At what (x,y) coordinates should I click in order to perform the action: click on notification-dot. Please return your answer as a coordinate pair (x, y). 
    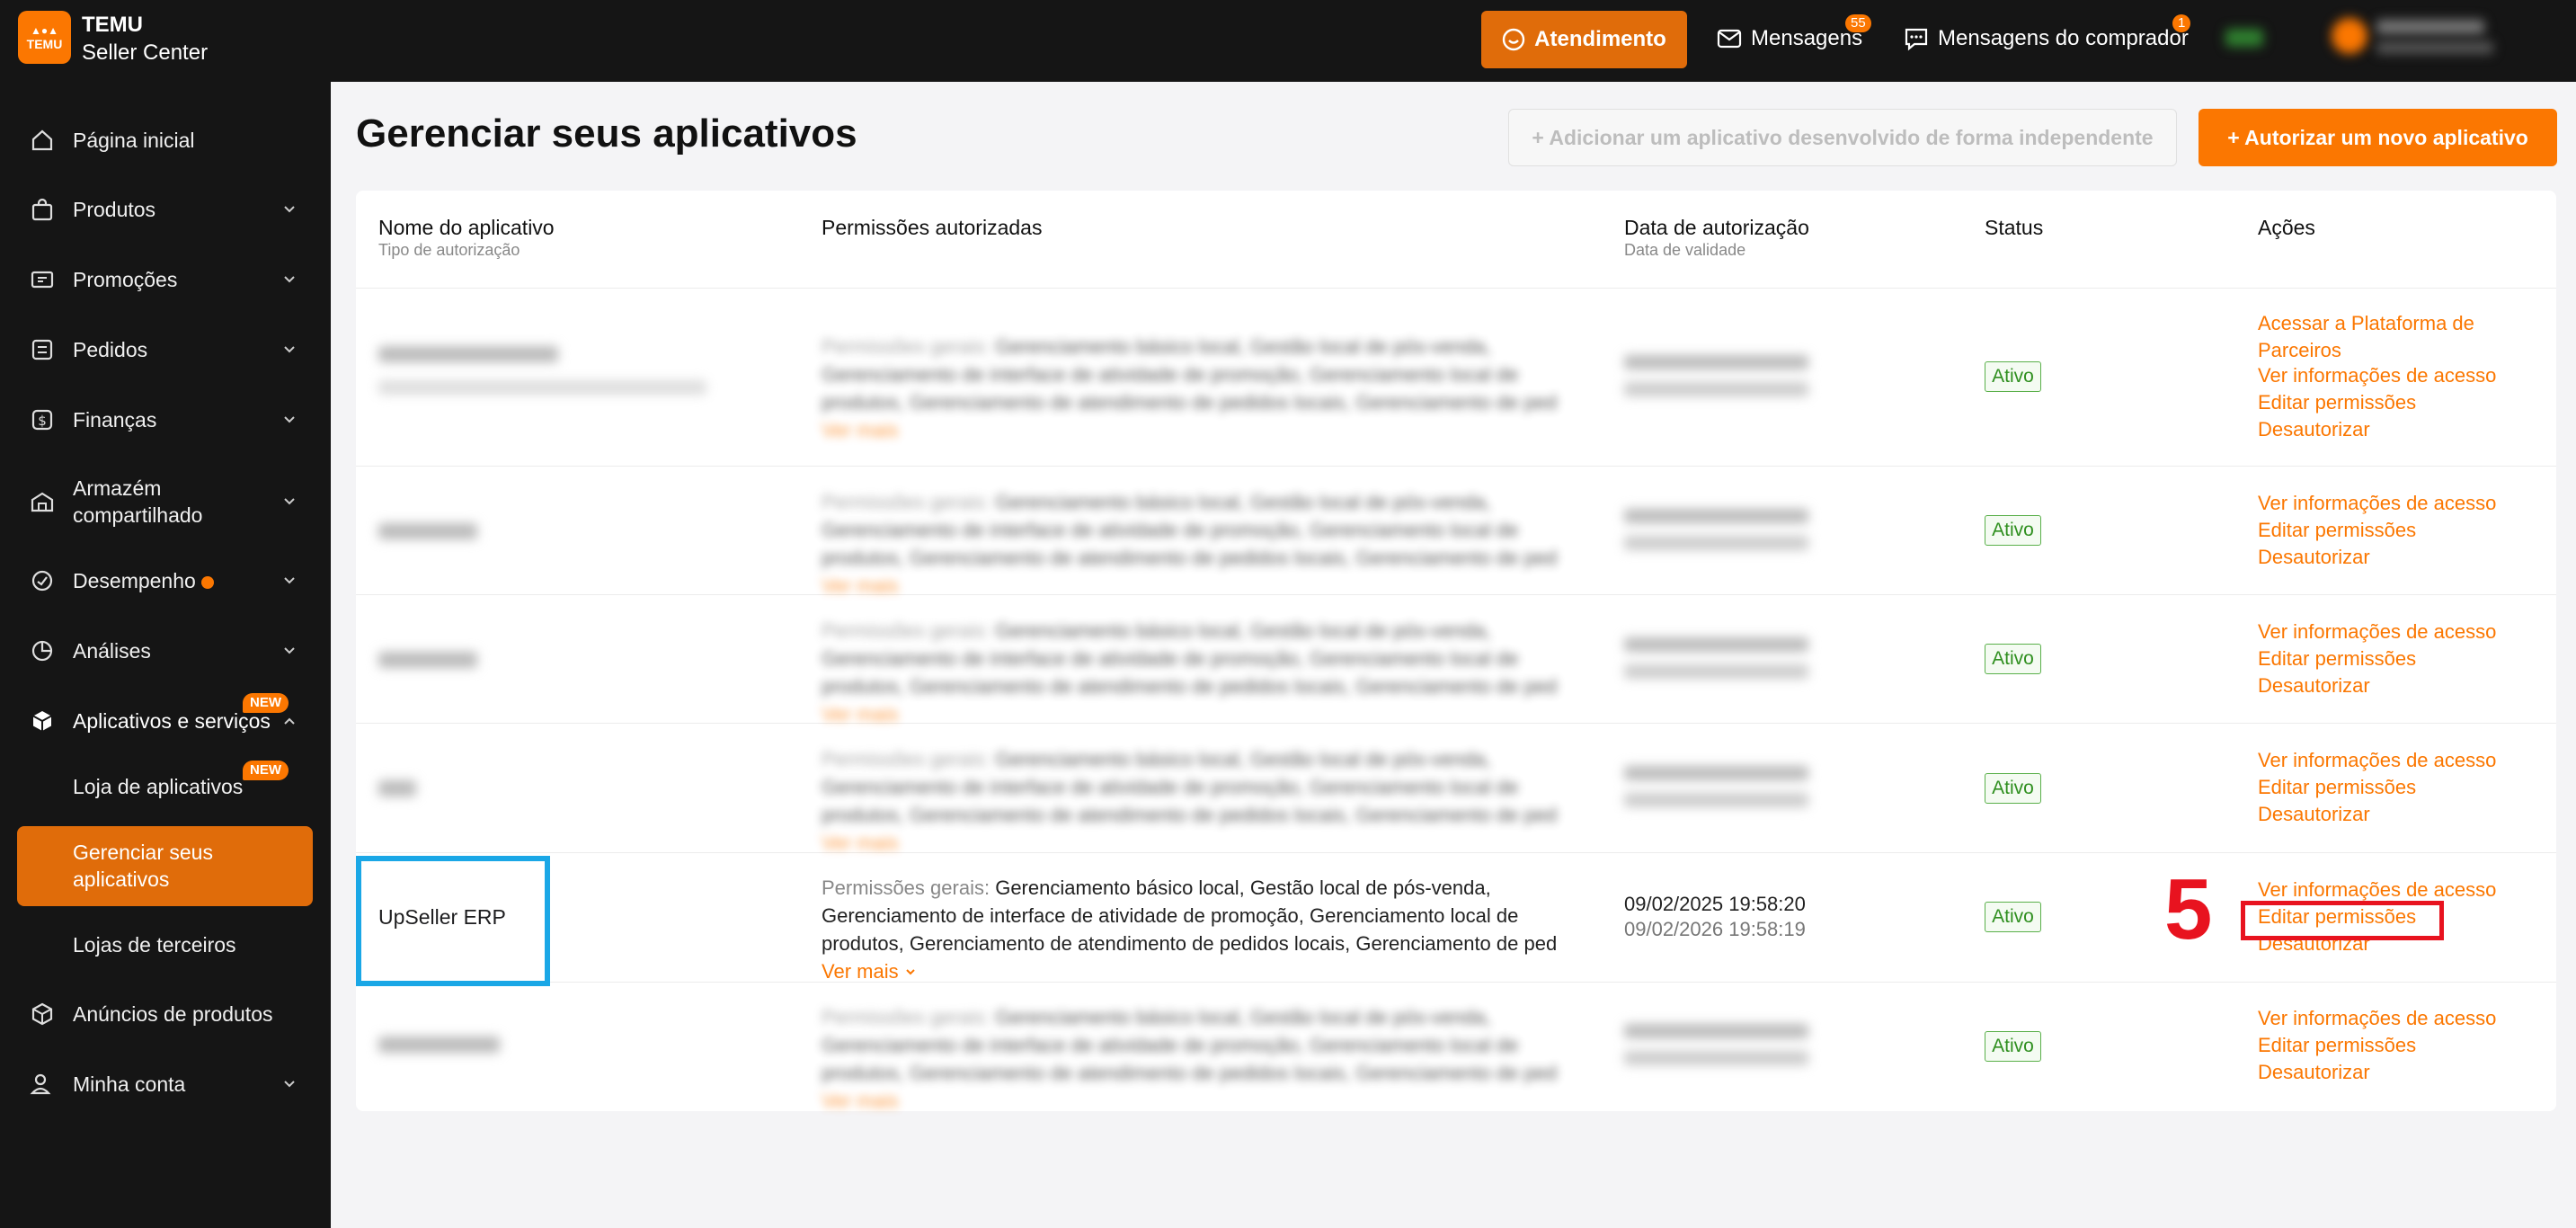
    Looking at the image, I should click on (207, 582).